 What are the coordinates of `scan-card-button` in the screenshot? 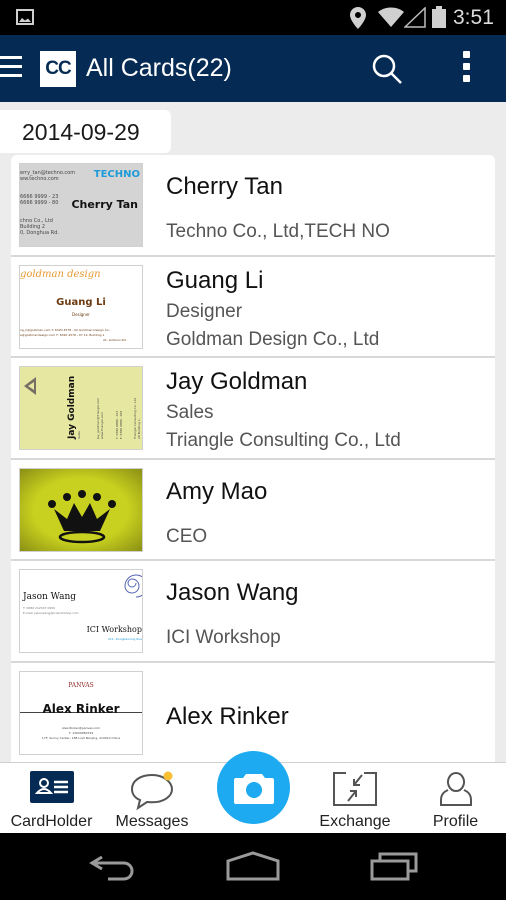 It's located at (253, 787).